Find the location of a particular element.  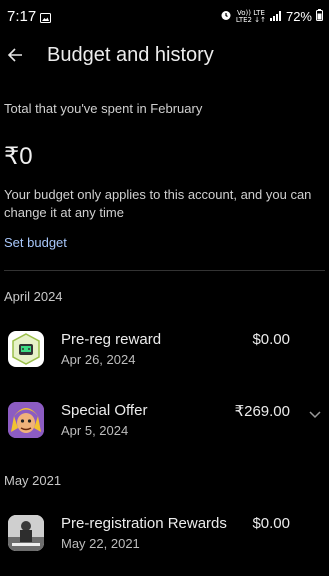

clash-game-icon is located at coordinates (26, 420).